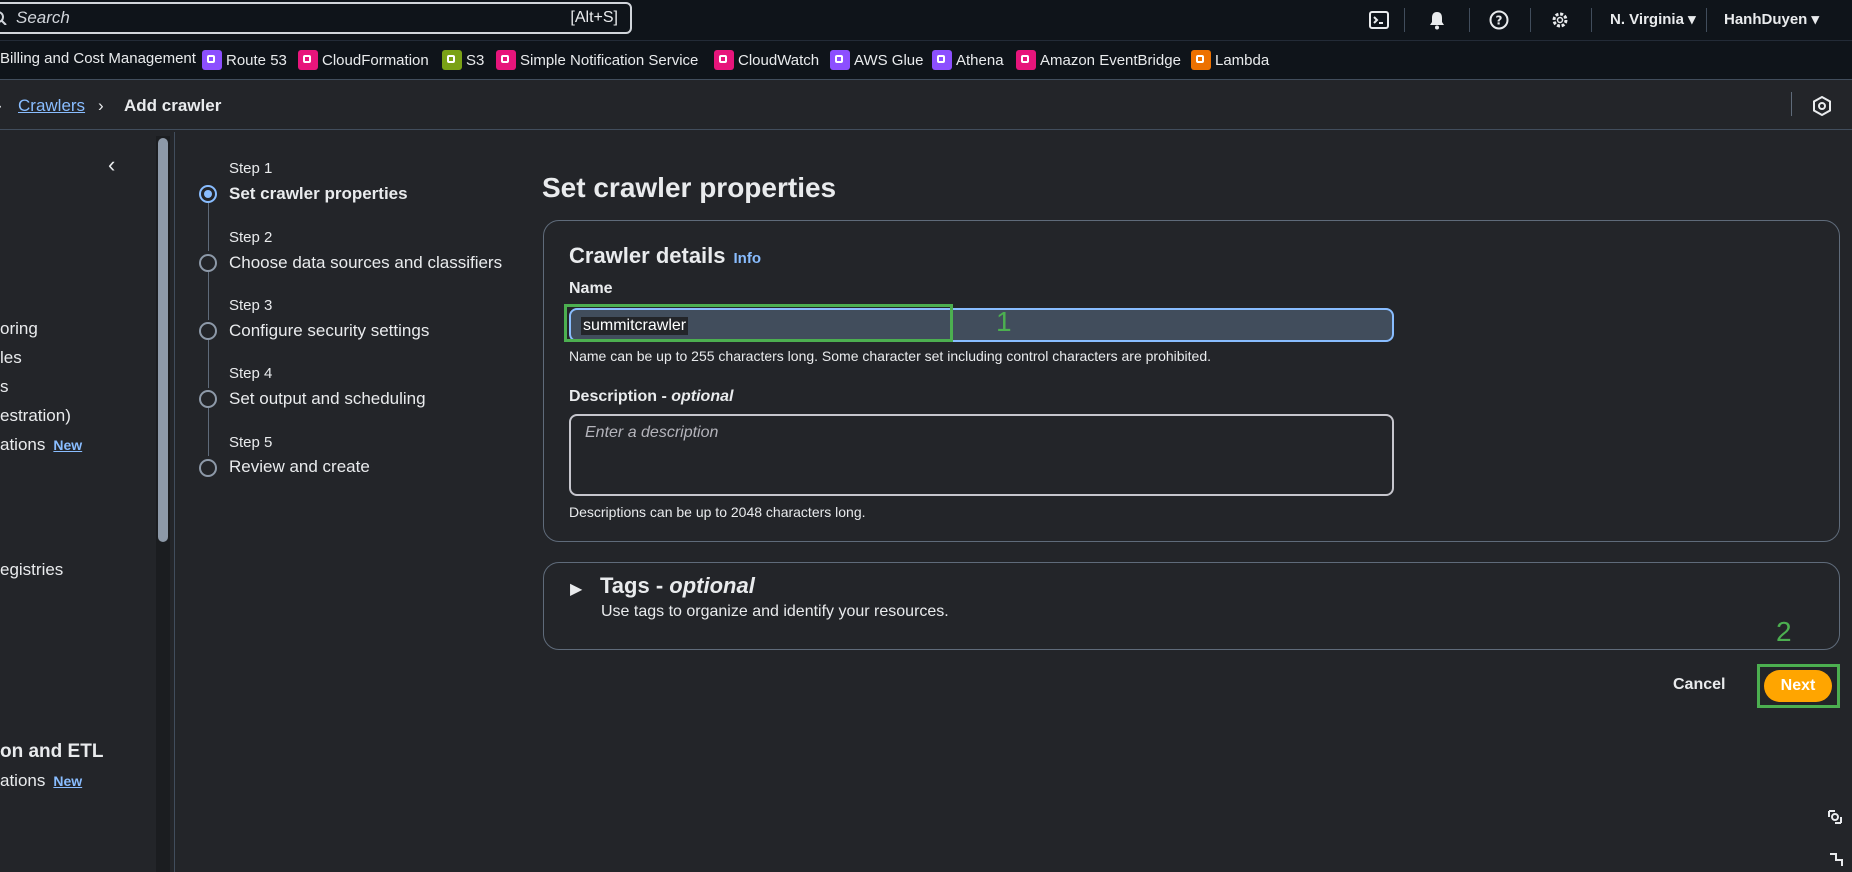 This screenshot has height=872, width=1852. I want to click on sidebar-item-label: ations, so click(23, 780).